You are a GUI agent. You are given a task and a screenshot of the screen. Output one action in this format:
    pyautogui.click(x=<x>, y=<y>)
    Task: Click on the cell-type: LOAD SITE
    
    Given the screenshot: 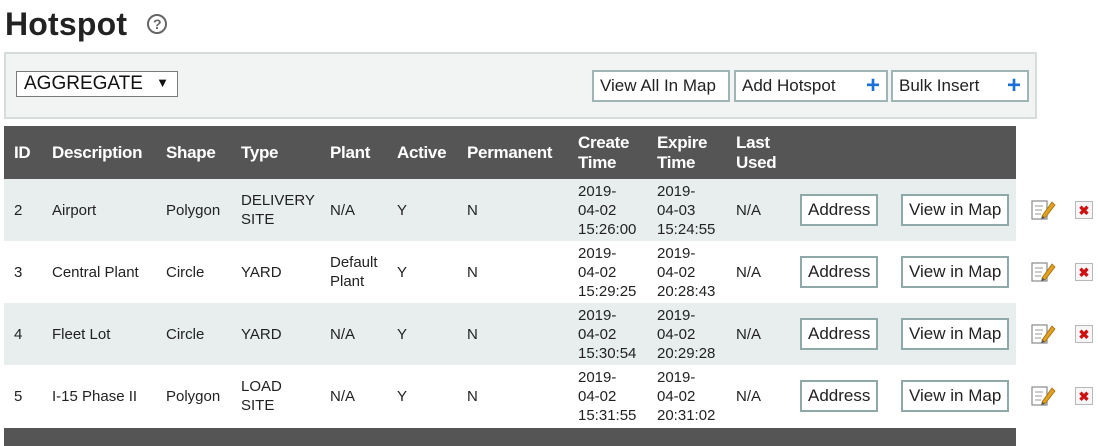 What is the action you would take?
    pyautogui.click(x=275, y=396)
    